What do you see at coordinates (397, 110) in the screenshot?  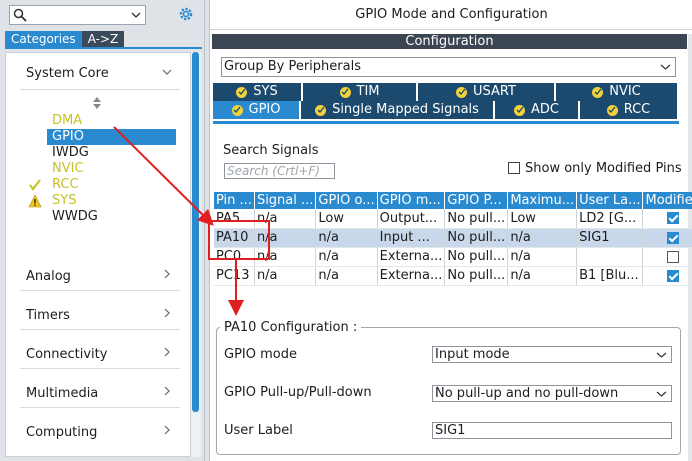 I see `tab-single-mapped-signals: Single Mapped Signals` at bounding box center [397, 110].